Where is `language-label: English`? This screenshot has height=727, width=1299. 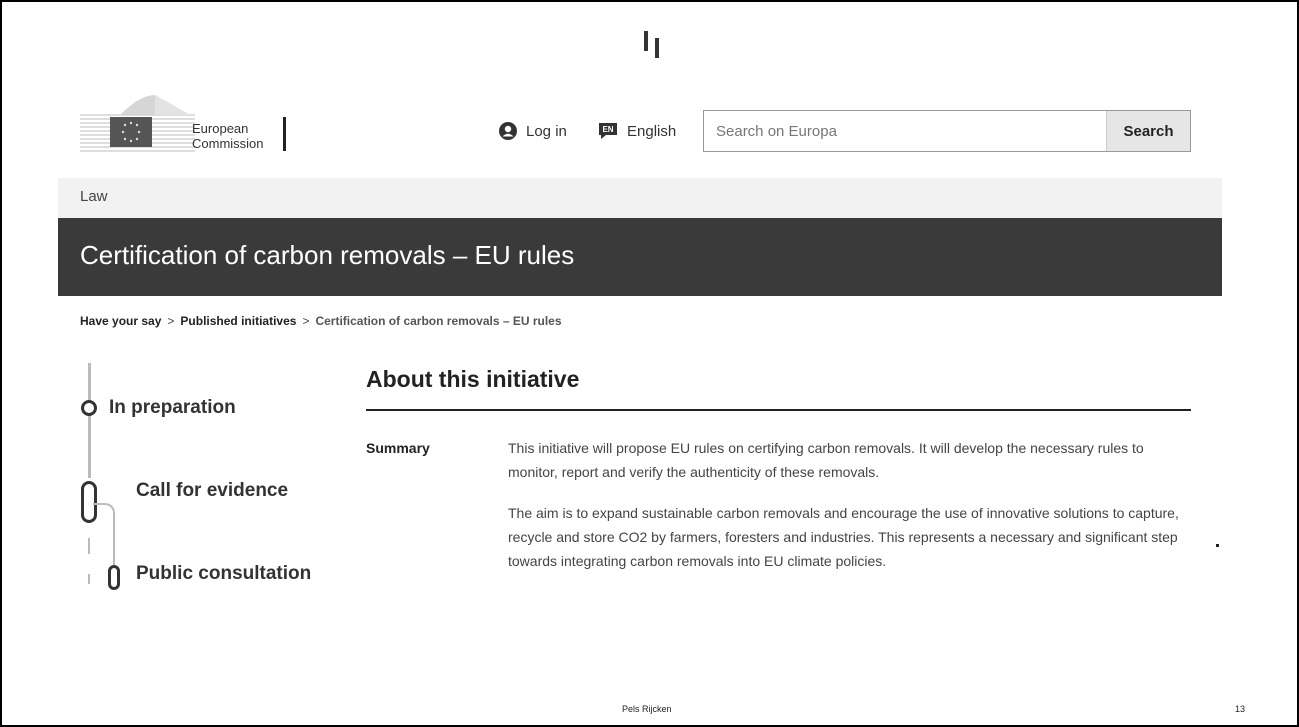
language-label: English is located at coordinates (652, 131).